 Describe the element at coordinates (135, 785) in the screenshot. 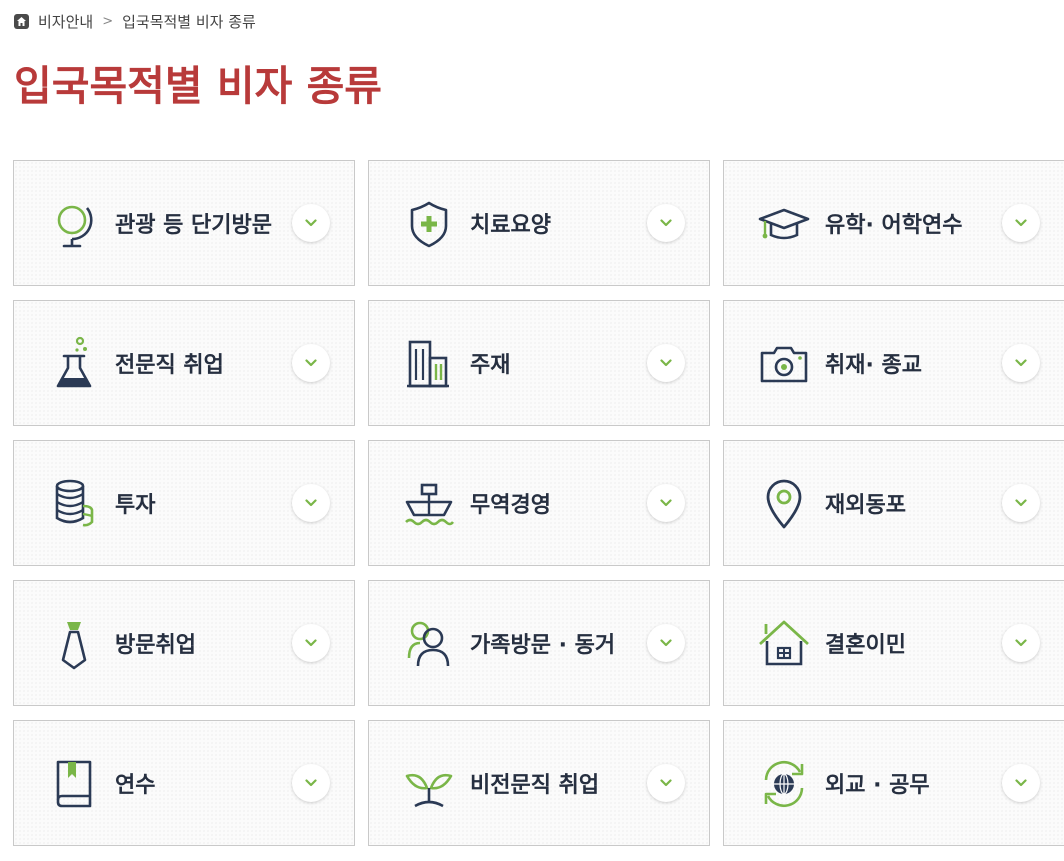

I see `visa-card-label: 연수` at that location.